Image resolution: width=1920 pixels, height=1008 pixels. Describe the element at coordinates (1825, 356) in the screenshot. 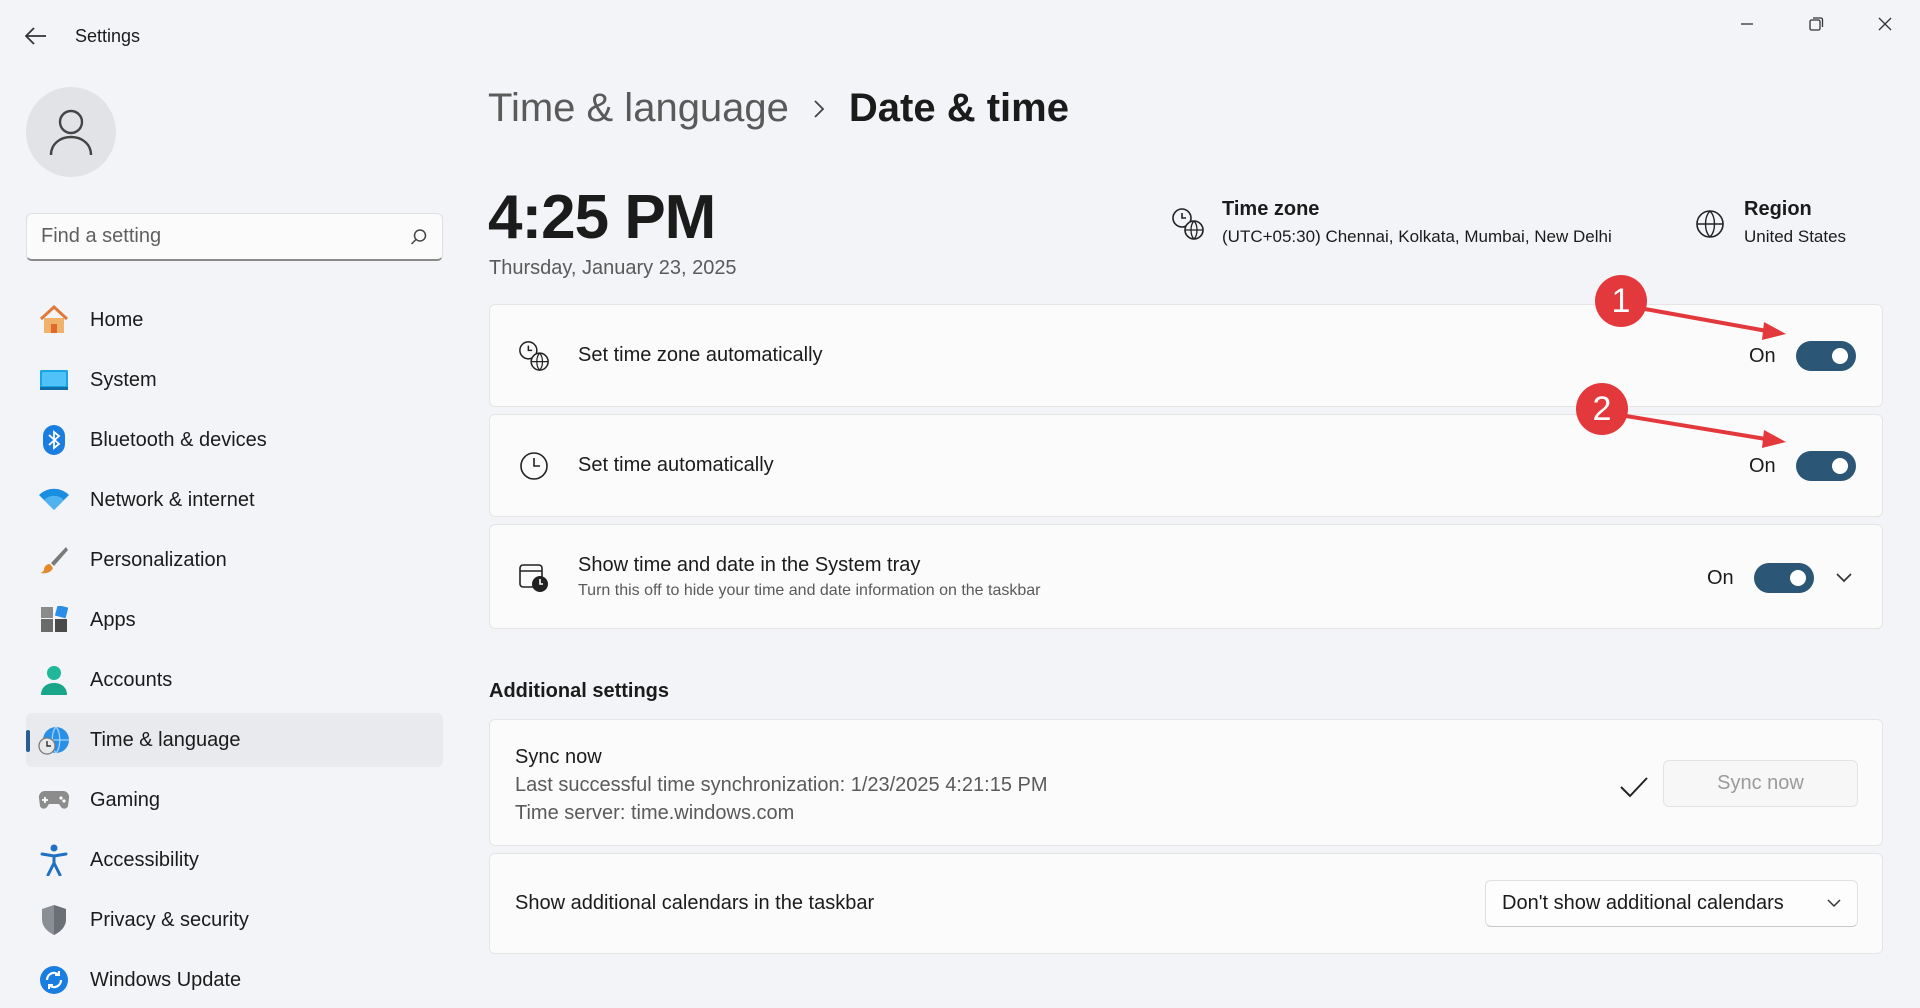

I see `timezone-auto-toggle` at that location.